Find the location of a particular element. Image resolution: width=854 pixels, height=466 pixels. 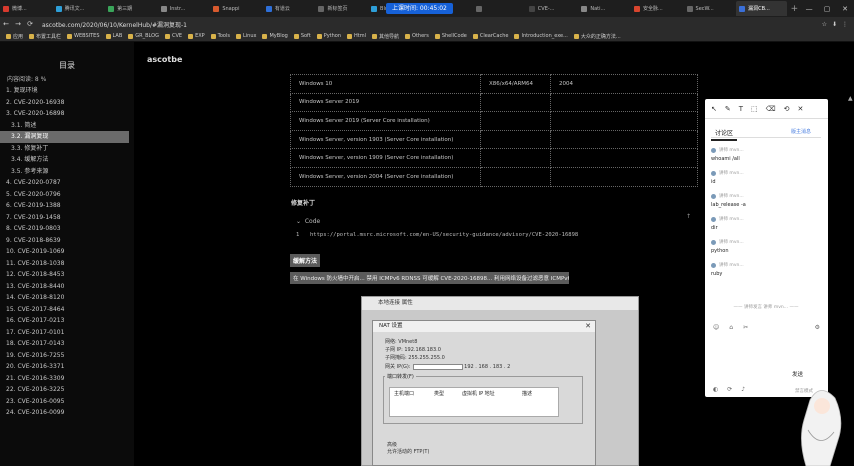

text-icon: T is located at coordinates (741, 109).